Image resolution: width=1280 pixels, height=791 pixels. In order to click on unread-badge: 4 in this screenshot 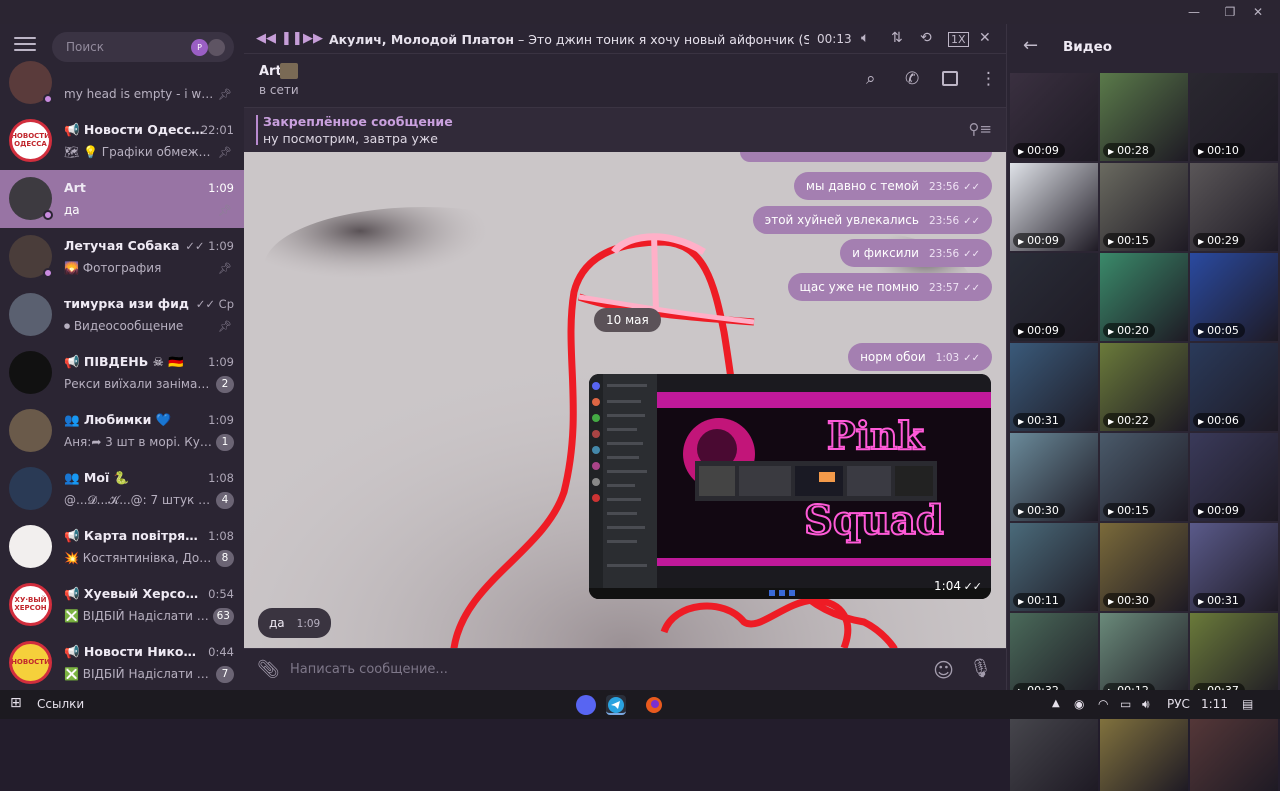, I will do `click(225, 500)`.